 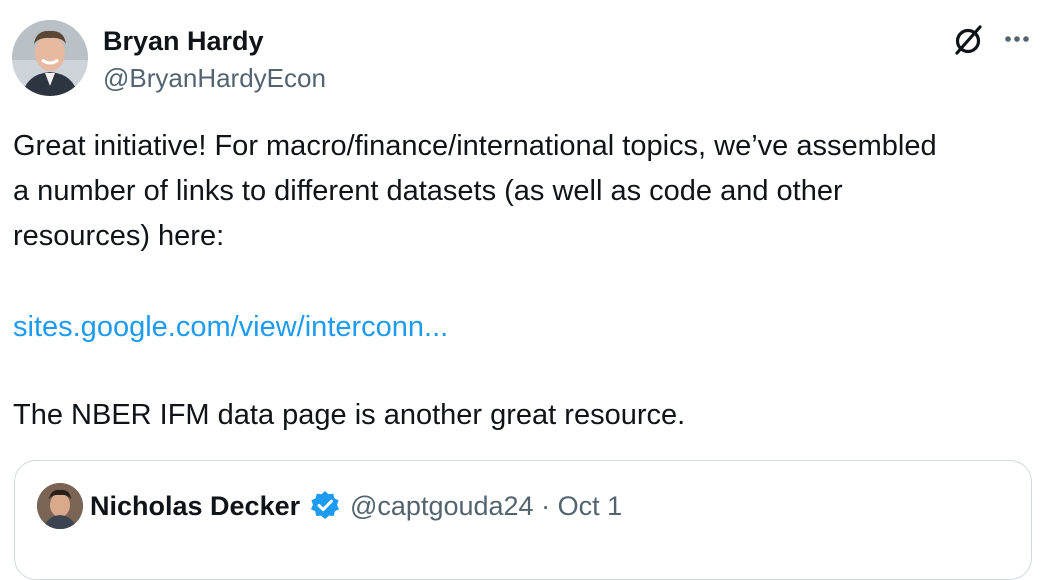 I want to click on author-name: Bryan Hardy, so click(x=183, y=41).